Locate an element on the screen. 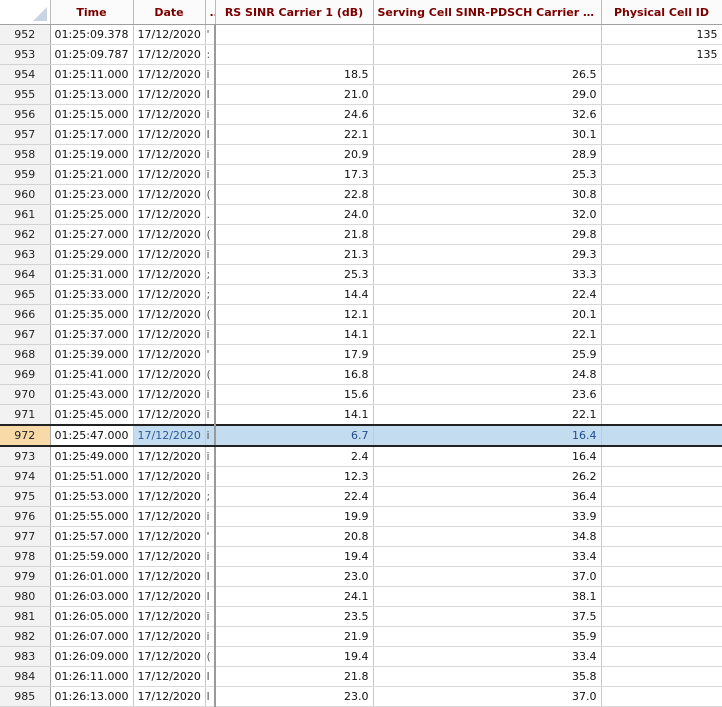 This screenshot has height=707, width=722. cell-serving-sinr: 20.1 is located at coordinates (487, 314).